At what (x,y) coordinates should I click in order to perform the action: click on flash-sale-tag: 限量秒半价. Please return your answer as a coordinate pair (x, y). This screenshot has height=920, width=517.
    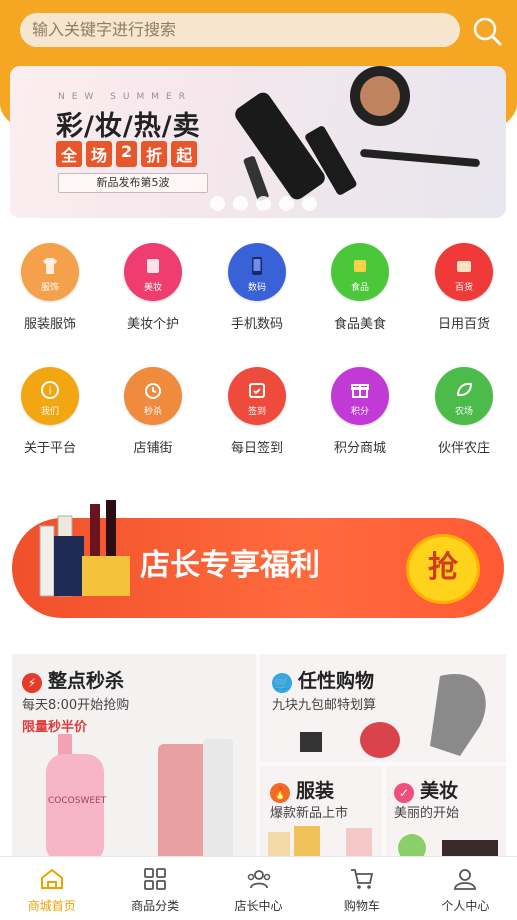
    Looking at the image, I should click on (55, 727).